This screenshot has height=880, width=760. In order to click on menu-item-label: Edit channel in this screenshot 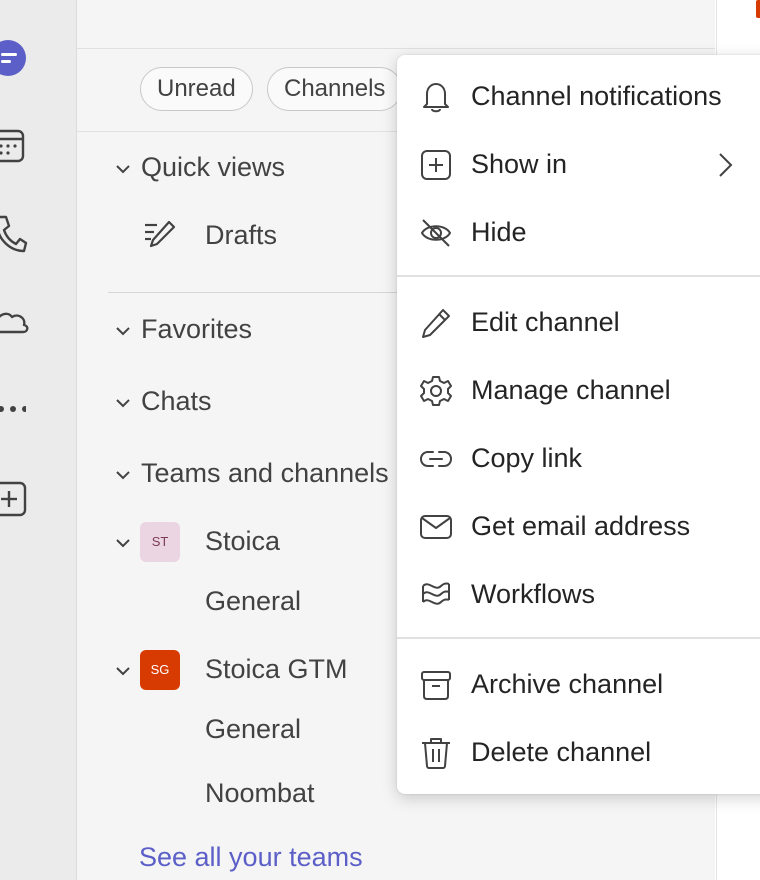, I will do `click(545, 322)`.